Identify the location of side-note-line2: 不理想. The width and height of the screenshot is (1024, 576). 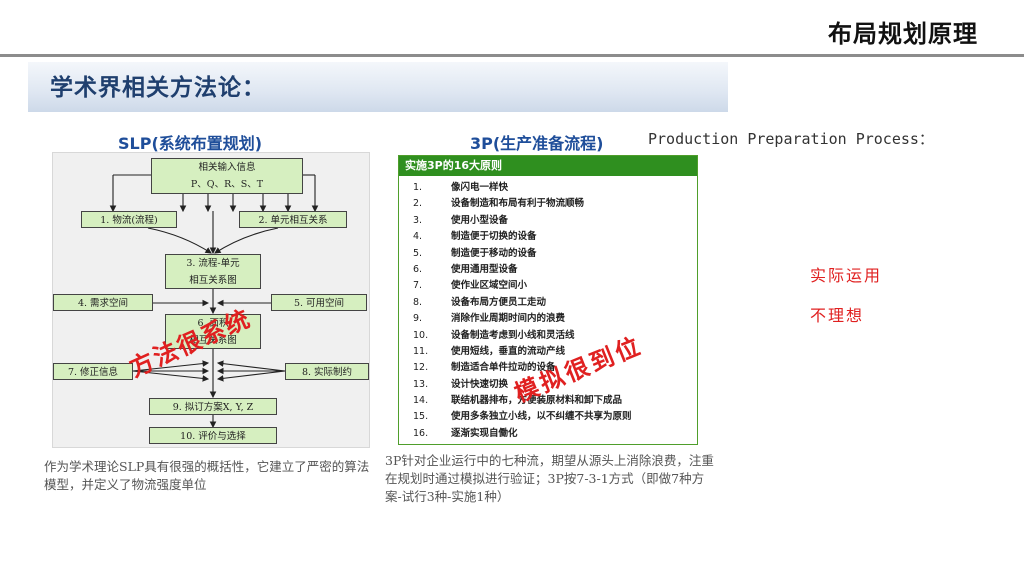
(837, 315).